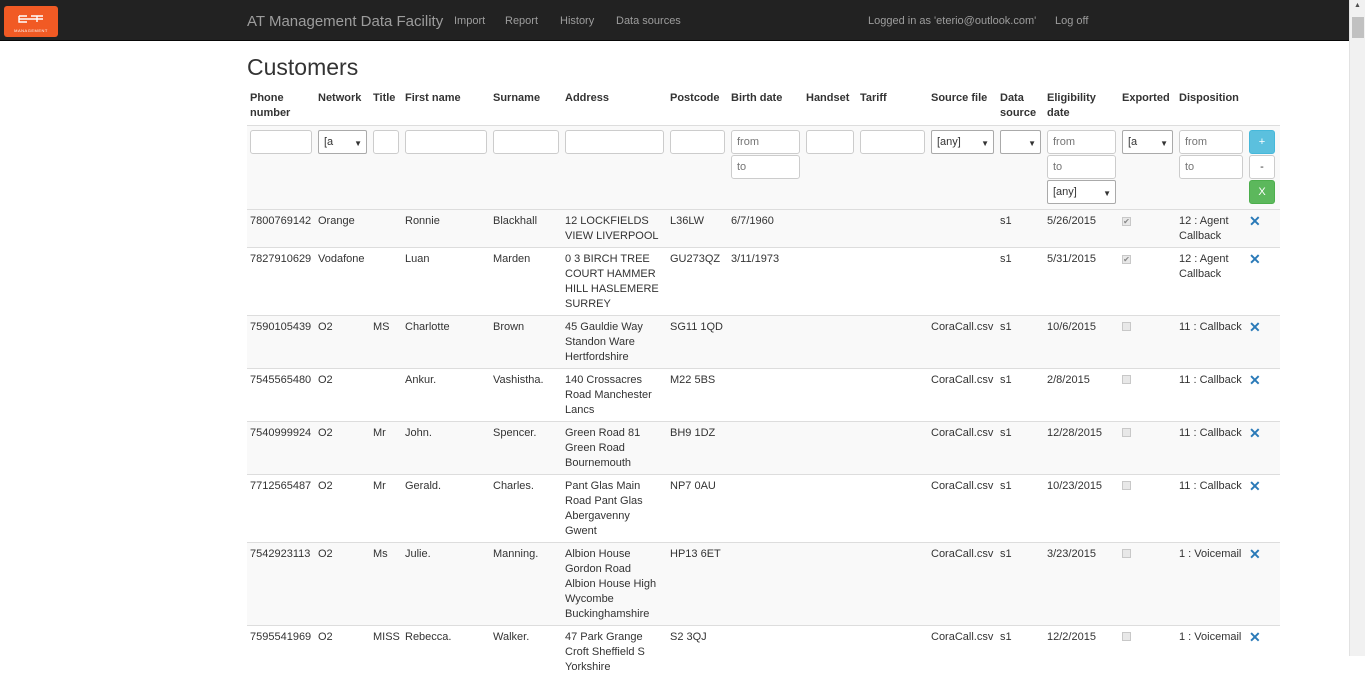 This screenshot has height=678, width=1365. What do you see at coordinates (962, 142) in the screenshot?
I see `filter-source-file-select: [any]▼` at bounding box center [962, 142].